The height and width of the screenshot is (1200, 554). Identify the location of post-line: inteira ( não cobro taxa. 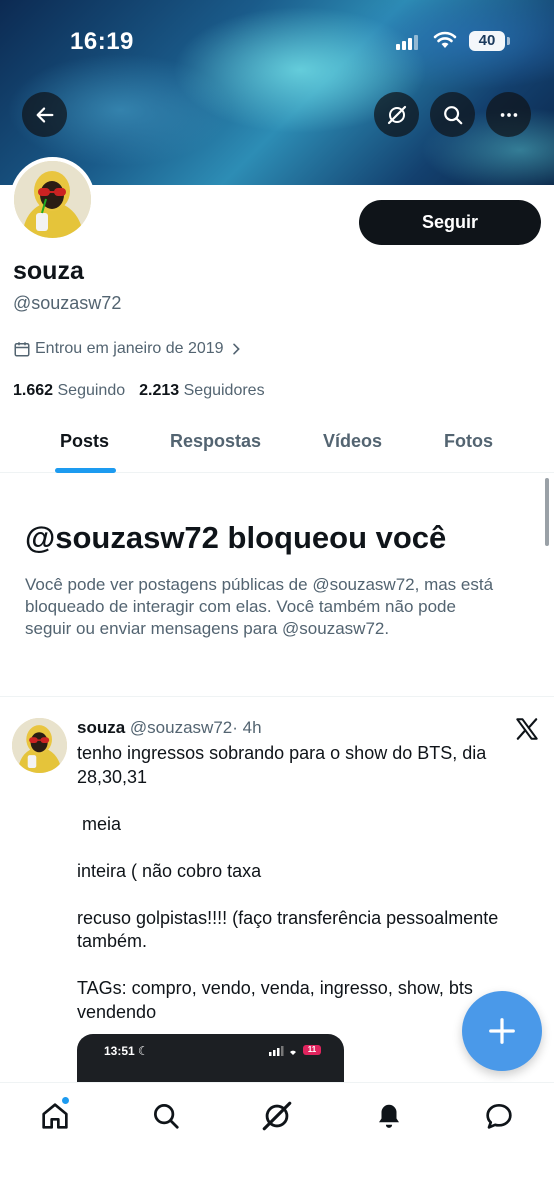
(169, 870).